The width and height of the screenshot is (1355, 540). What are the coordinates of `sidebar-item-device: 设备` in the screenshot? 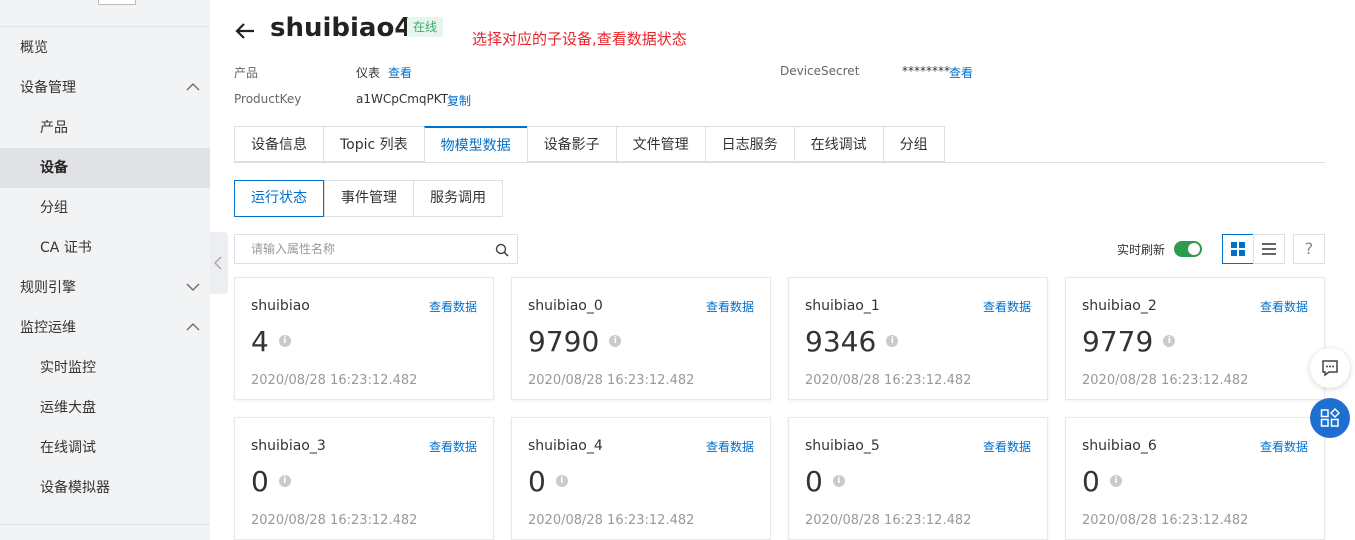 It's located at (105, 168).